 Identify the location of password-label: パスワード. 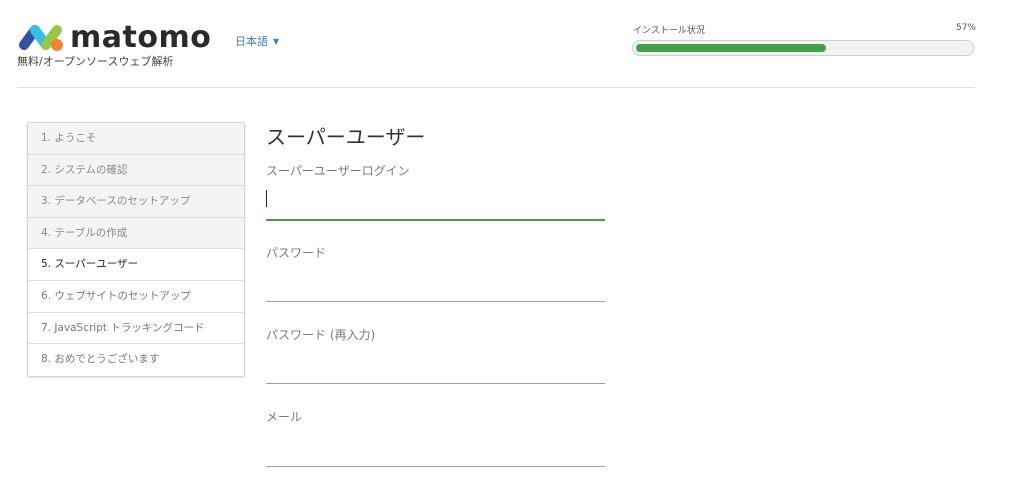
(296, 253).